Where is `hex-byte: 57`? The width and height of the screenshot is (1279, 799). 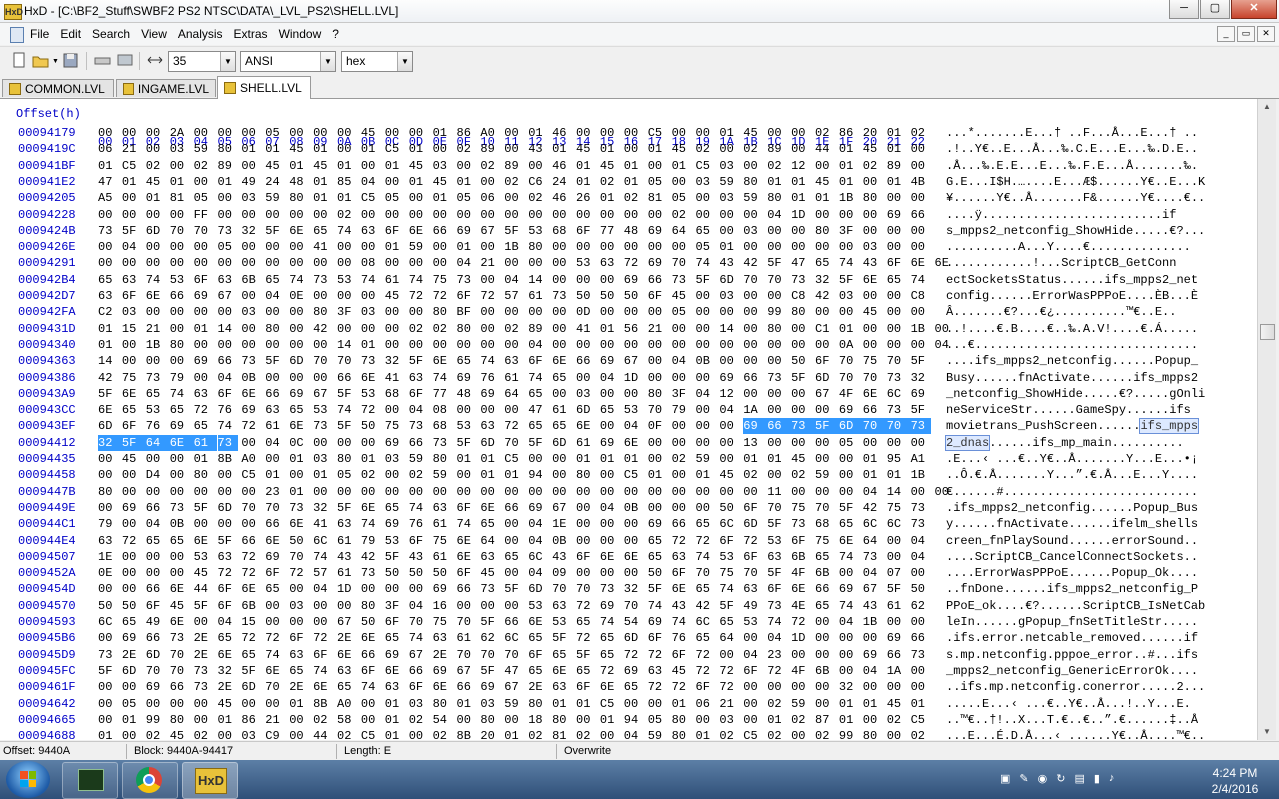
hex-byte: 57 is located at coordinates (514, 296).